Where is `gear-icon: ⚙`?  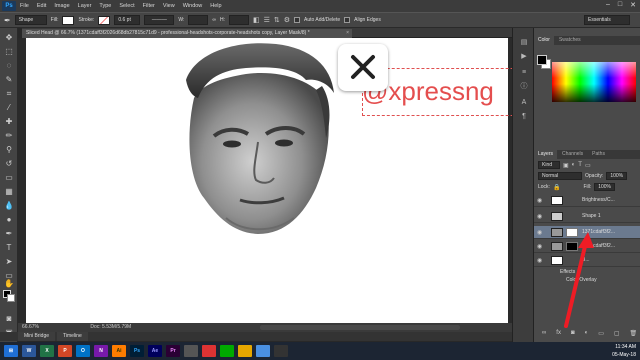 gear-icon: ⚙ is located at coordinates (287, 20).